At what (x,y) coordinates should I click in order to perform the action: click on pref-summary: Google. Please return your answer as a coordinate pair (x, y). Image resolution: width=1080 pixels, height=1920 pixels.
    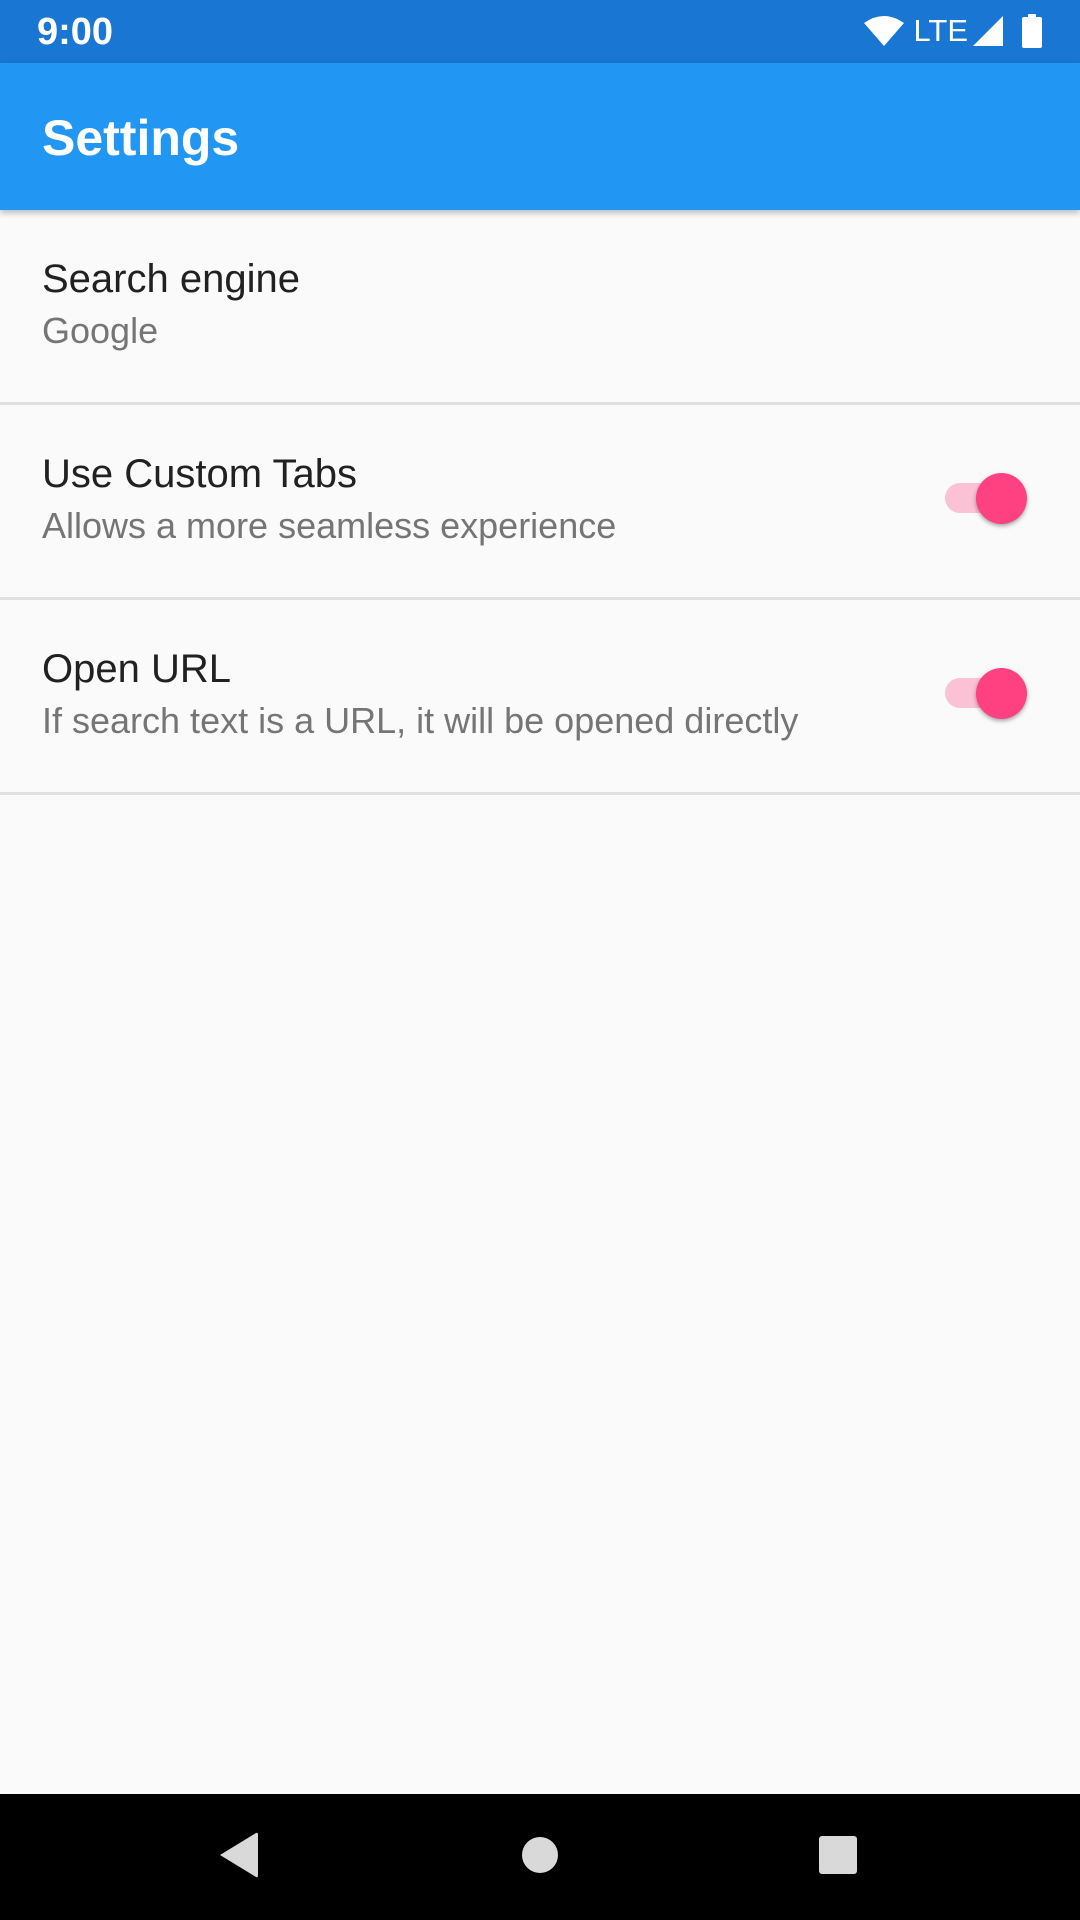
    Looking at the image, I should click on (100, 330).